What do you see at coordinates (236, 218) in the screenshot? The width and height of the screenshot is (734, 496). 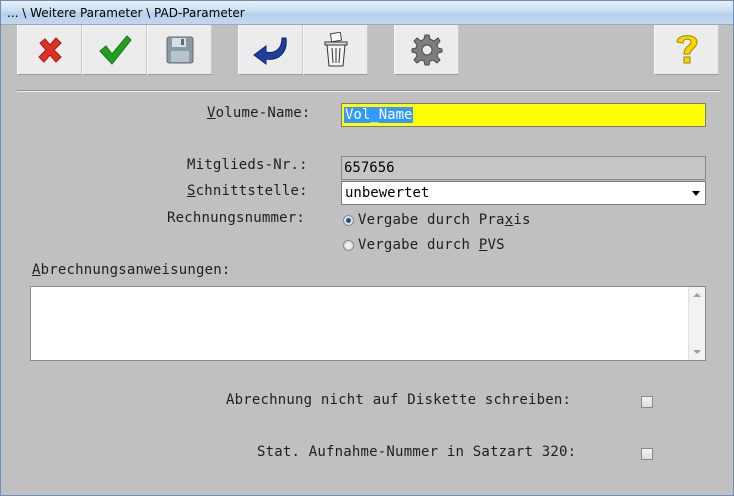 I see `rechnungsnummer-label: Rechnungsnummer:` at bounding box center [236, 218].